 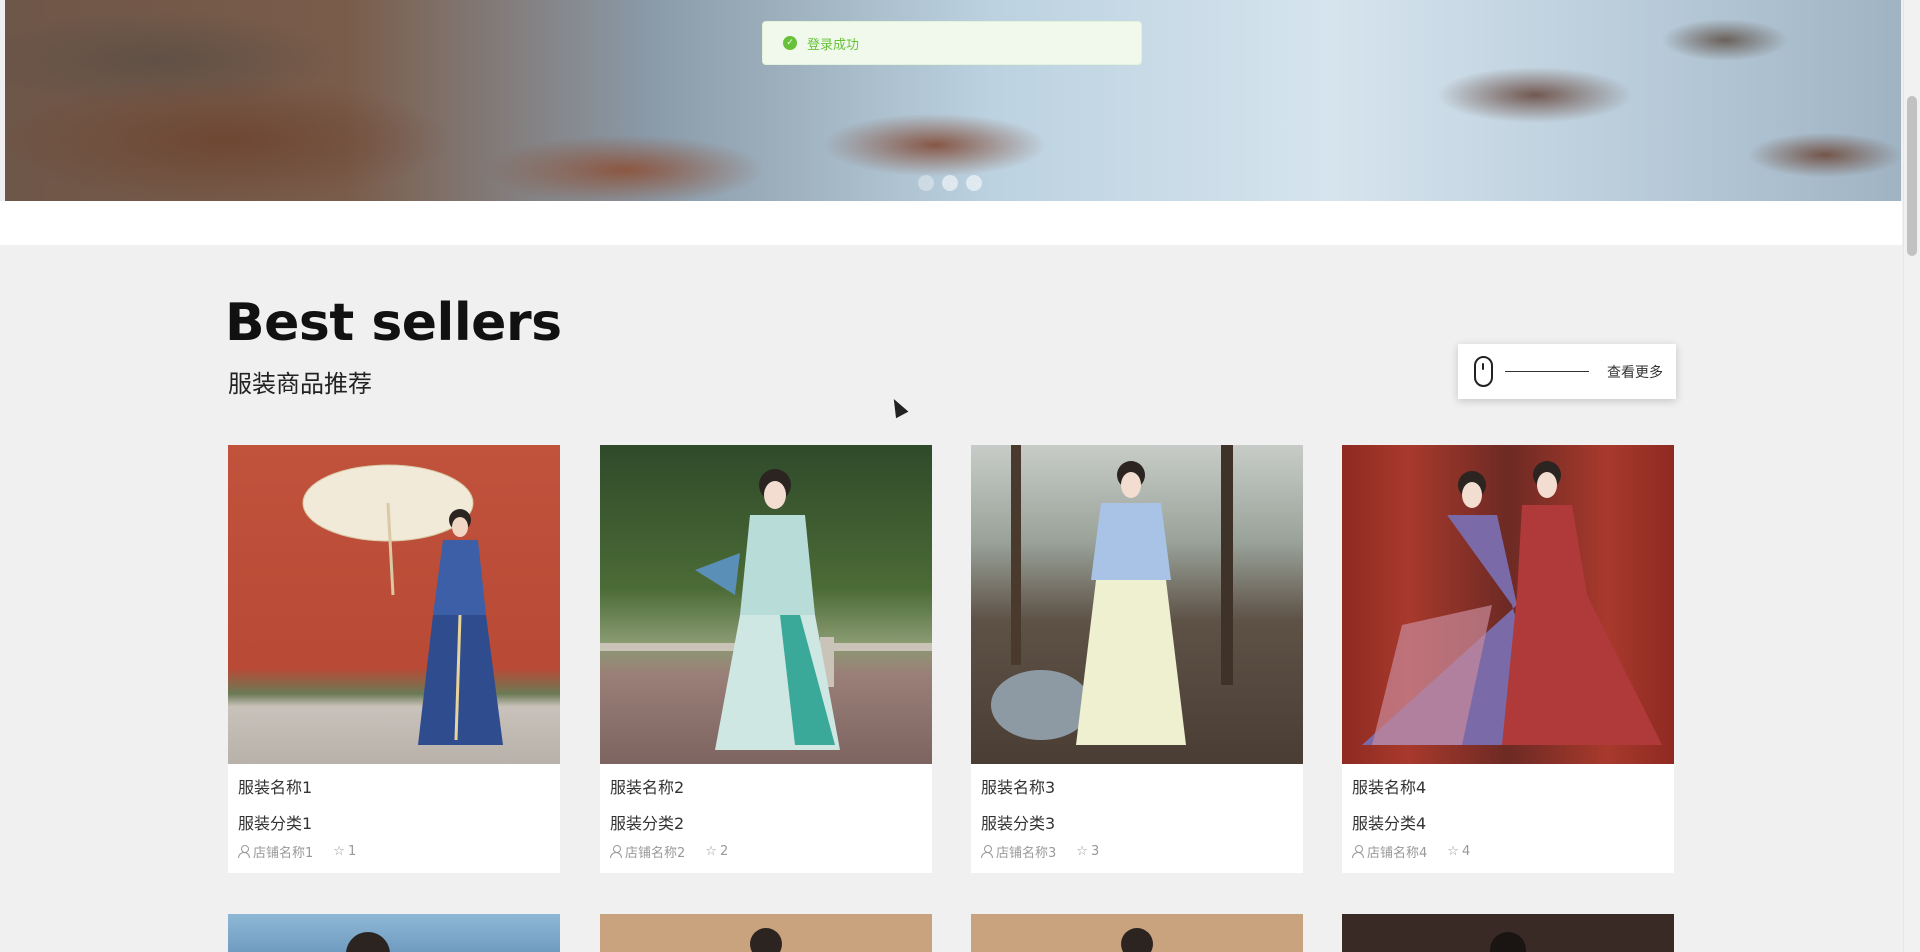 What do you see at coordinates (393, 323) in the screenshot?
I see `section-title: Best sellers` at bounding box center [393, 323].